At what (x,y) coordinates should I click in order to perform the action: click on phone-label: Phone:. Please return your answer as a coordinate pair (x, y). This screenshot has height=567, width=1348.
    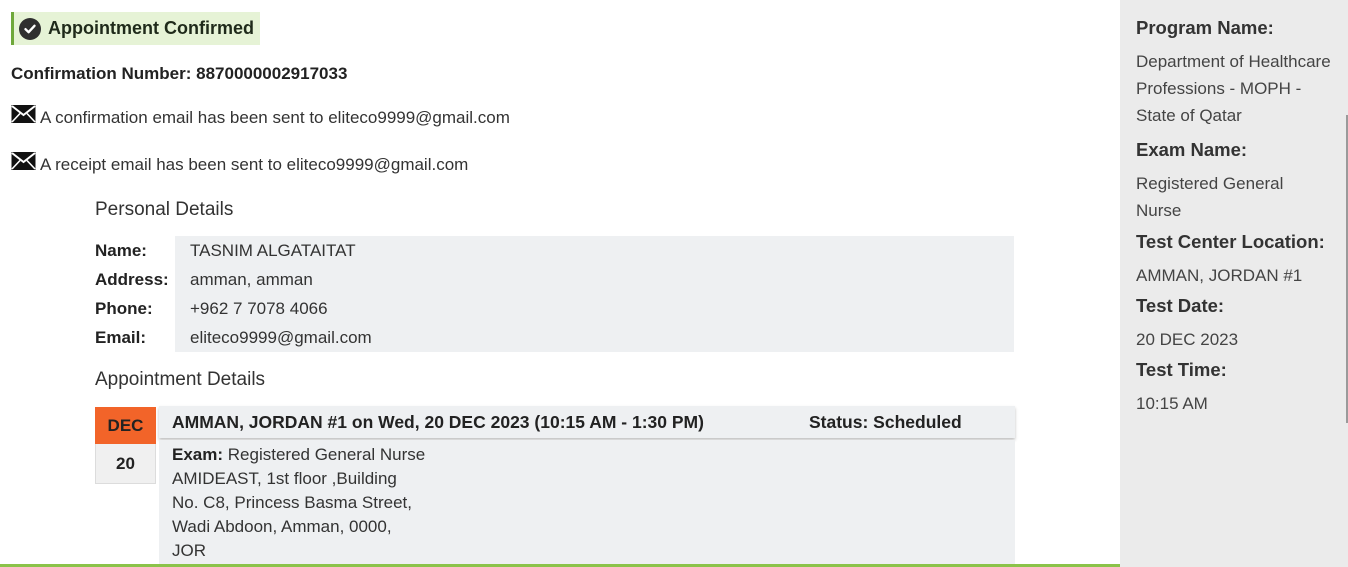
    Looking at the image, I should click on (124, 308).